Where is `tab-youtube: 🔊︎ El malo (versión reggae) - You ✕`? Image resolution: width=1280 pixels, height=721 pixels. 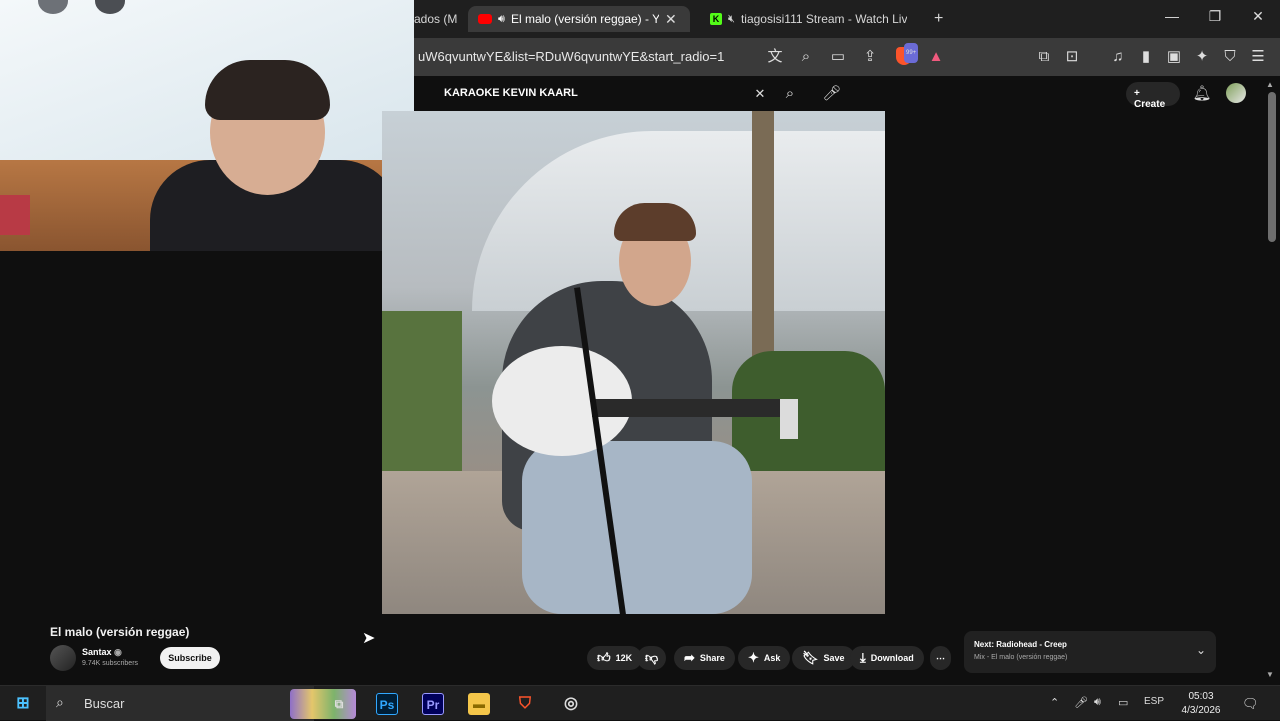
tab-youtube: 🔊︎ El malo (versión reggae) - You ✕ is located at coordinates (579, 19).